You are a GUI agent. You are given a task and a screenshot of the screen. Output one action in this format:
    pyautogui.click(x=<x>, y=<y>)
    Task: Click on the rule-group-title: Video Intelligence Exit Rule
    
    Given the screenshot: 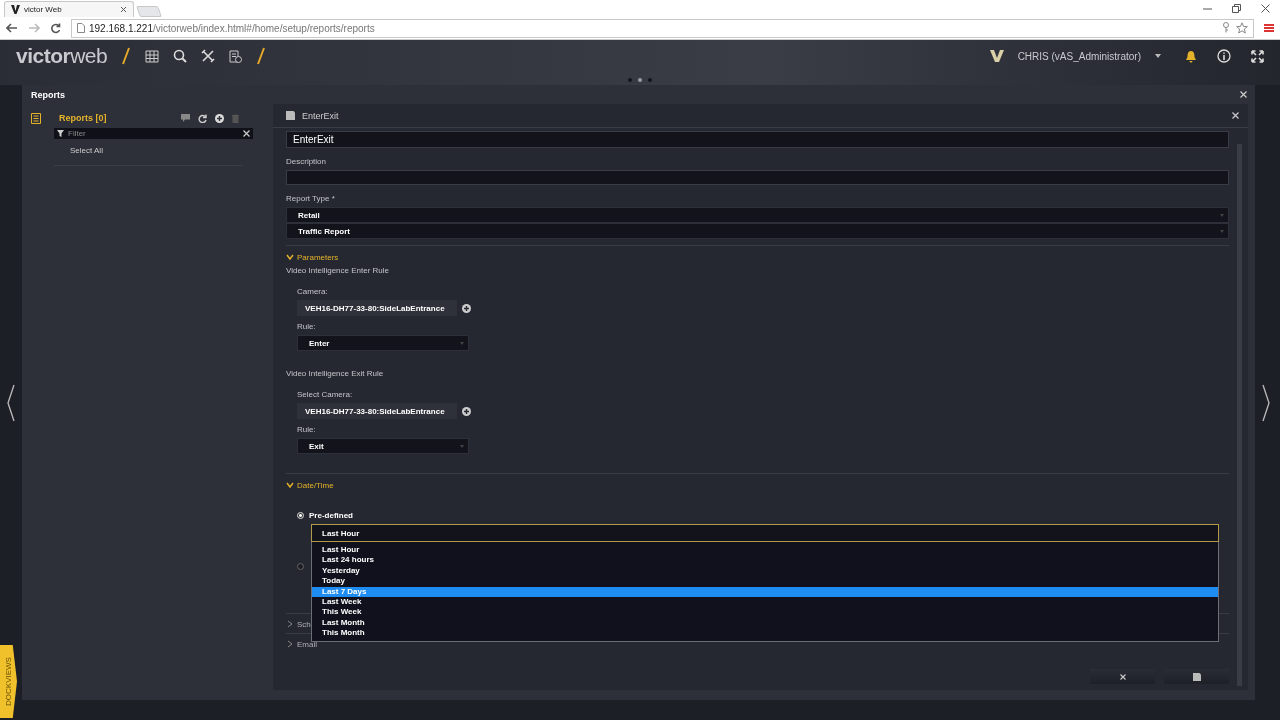 What is the action you would take?
    pyautogui.click(x=335, y=373)
    